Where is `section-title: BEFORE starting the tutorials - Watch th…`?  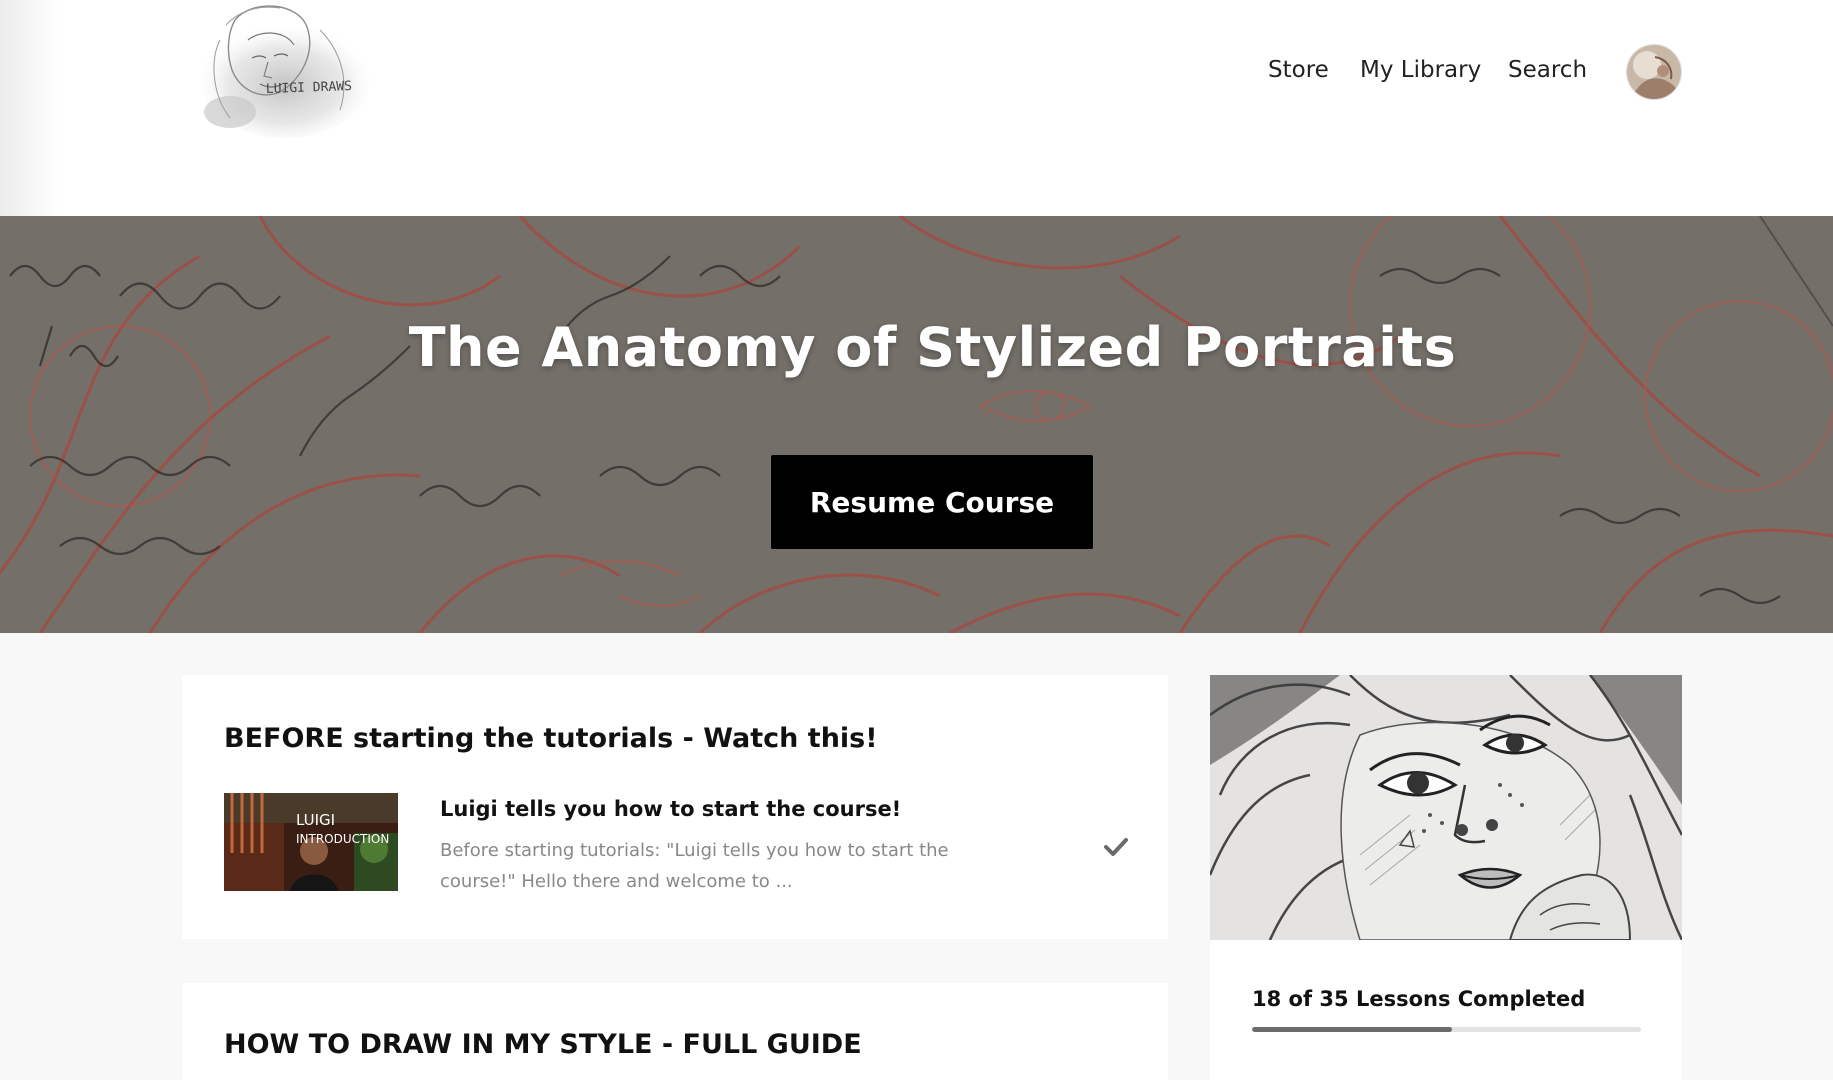
section-title: BEFORE starting the tutorials - Watch th… is located at coordinates (551, 738).